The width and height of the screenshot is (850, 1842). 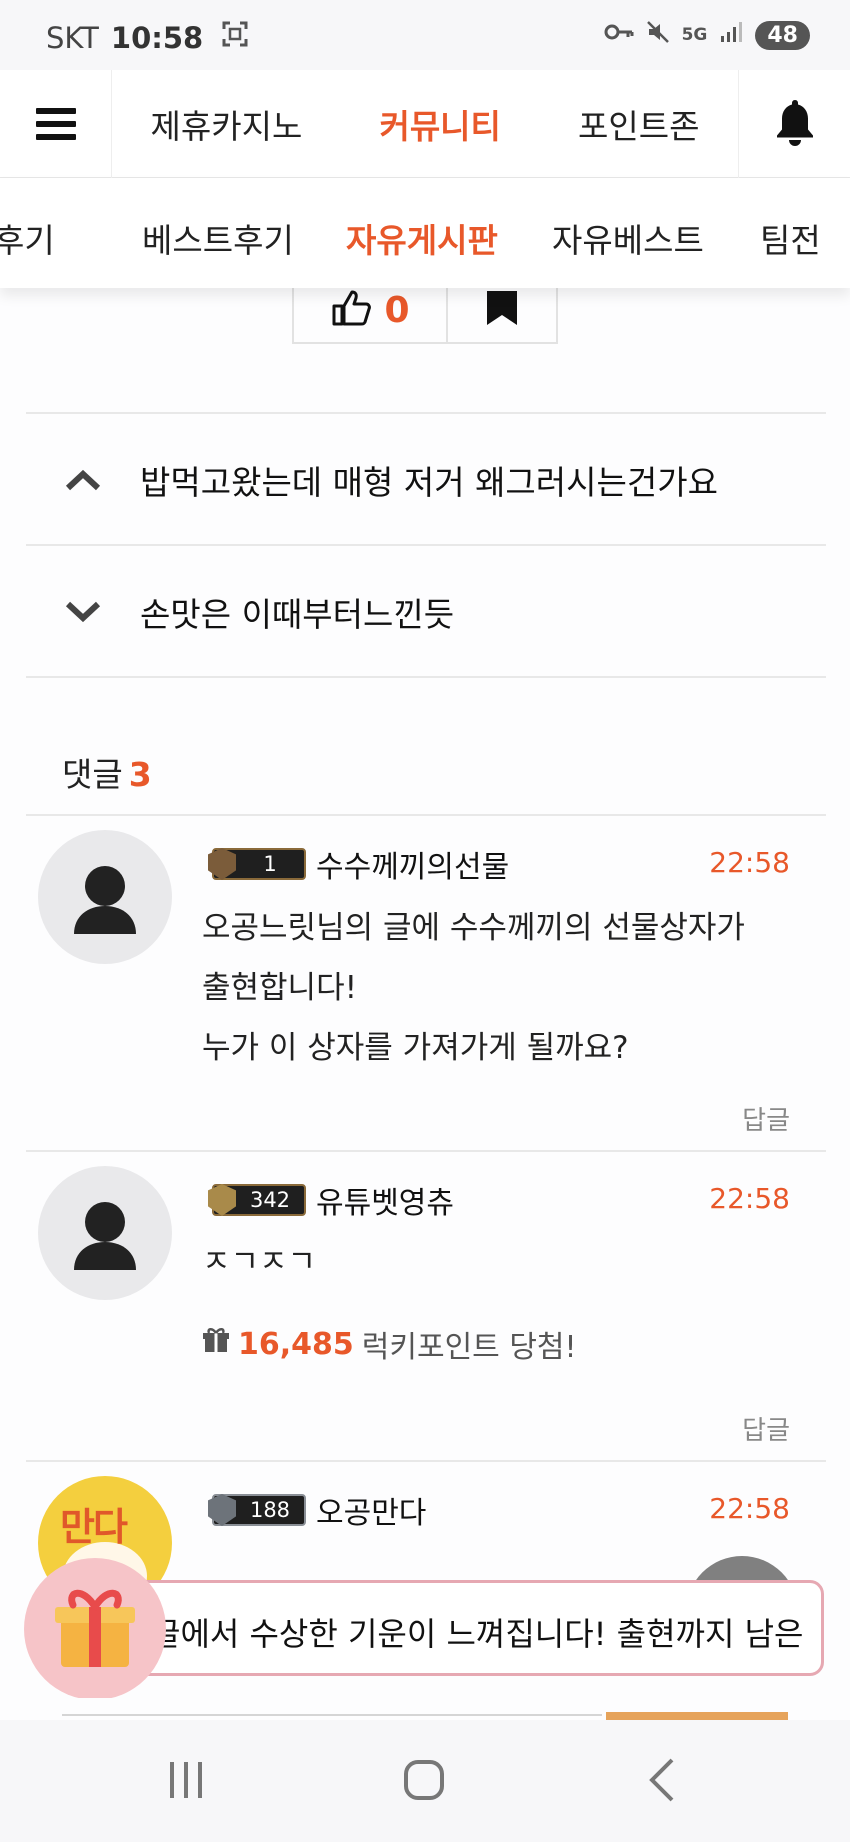 I want to click on comments-count: 3, so click(x=140, y=774).